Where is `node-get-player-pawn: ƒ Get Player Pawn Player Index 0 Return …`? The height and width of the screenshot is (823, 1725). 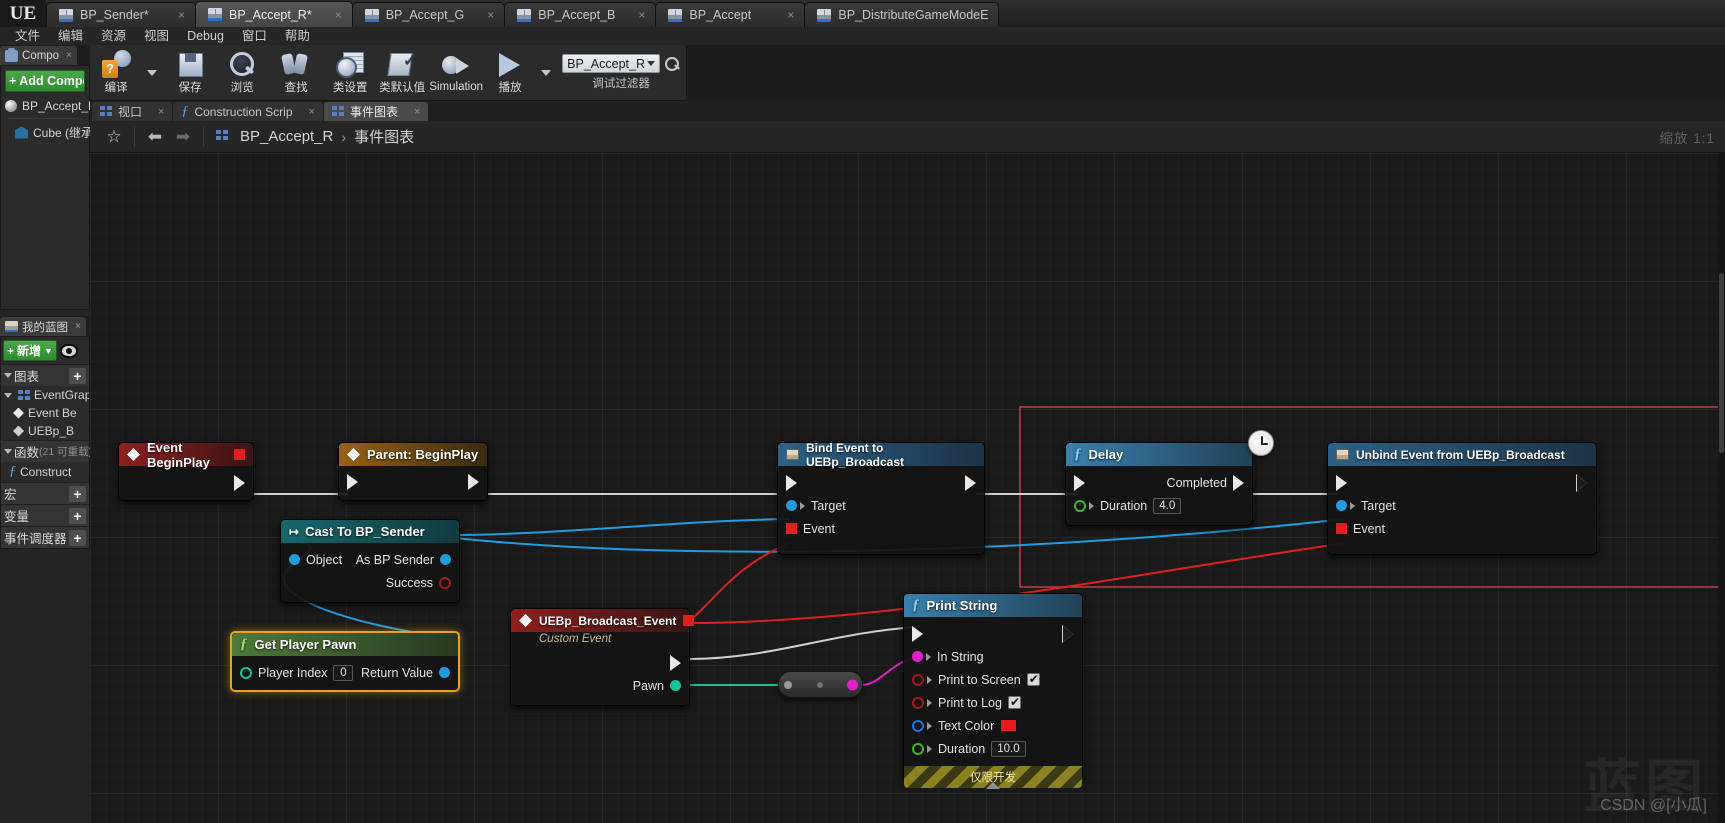
node-get-player-pawn: ƒ Get Player Pawn Player Index 0 Return … is located at coordinates (345, 661).